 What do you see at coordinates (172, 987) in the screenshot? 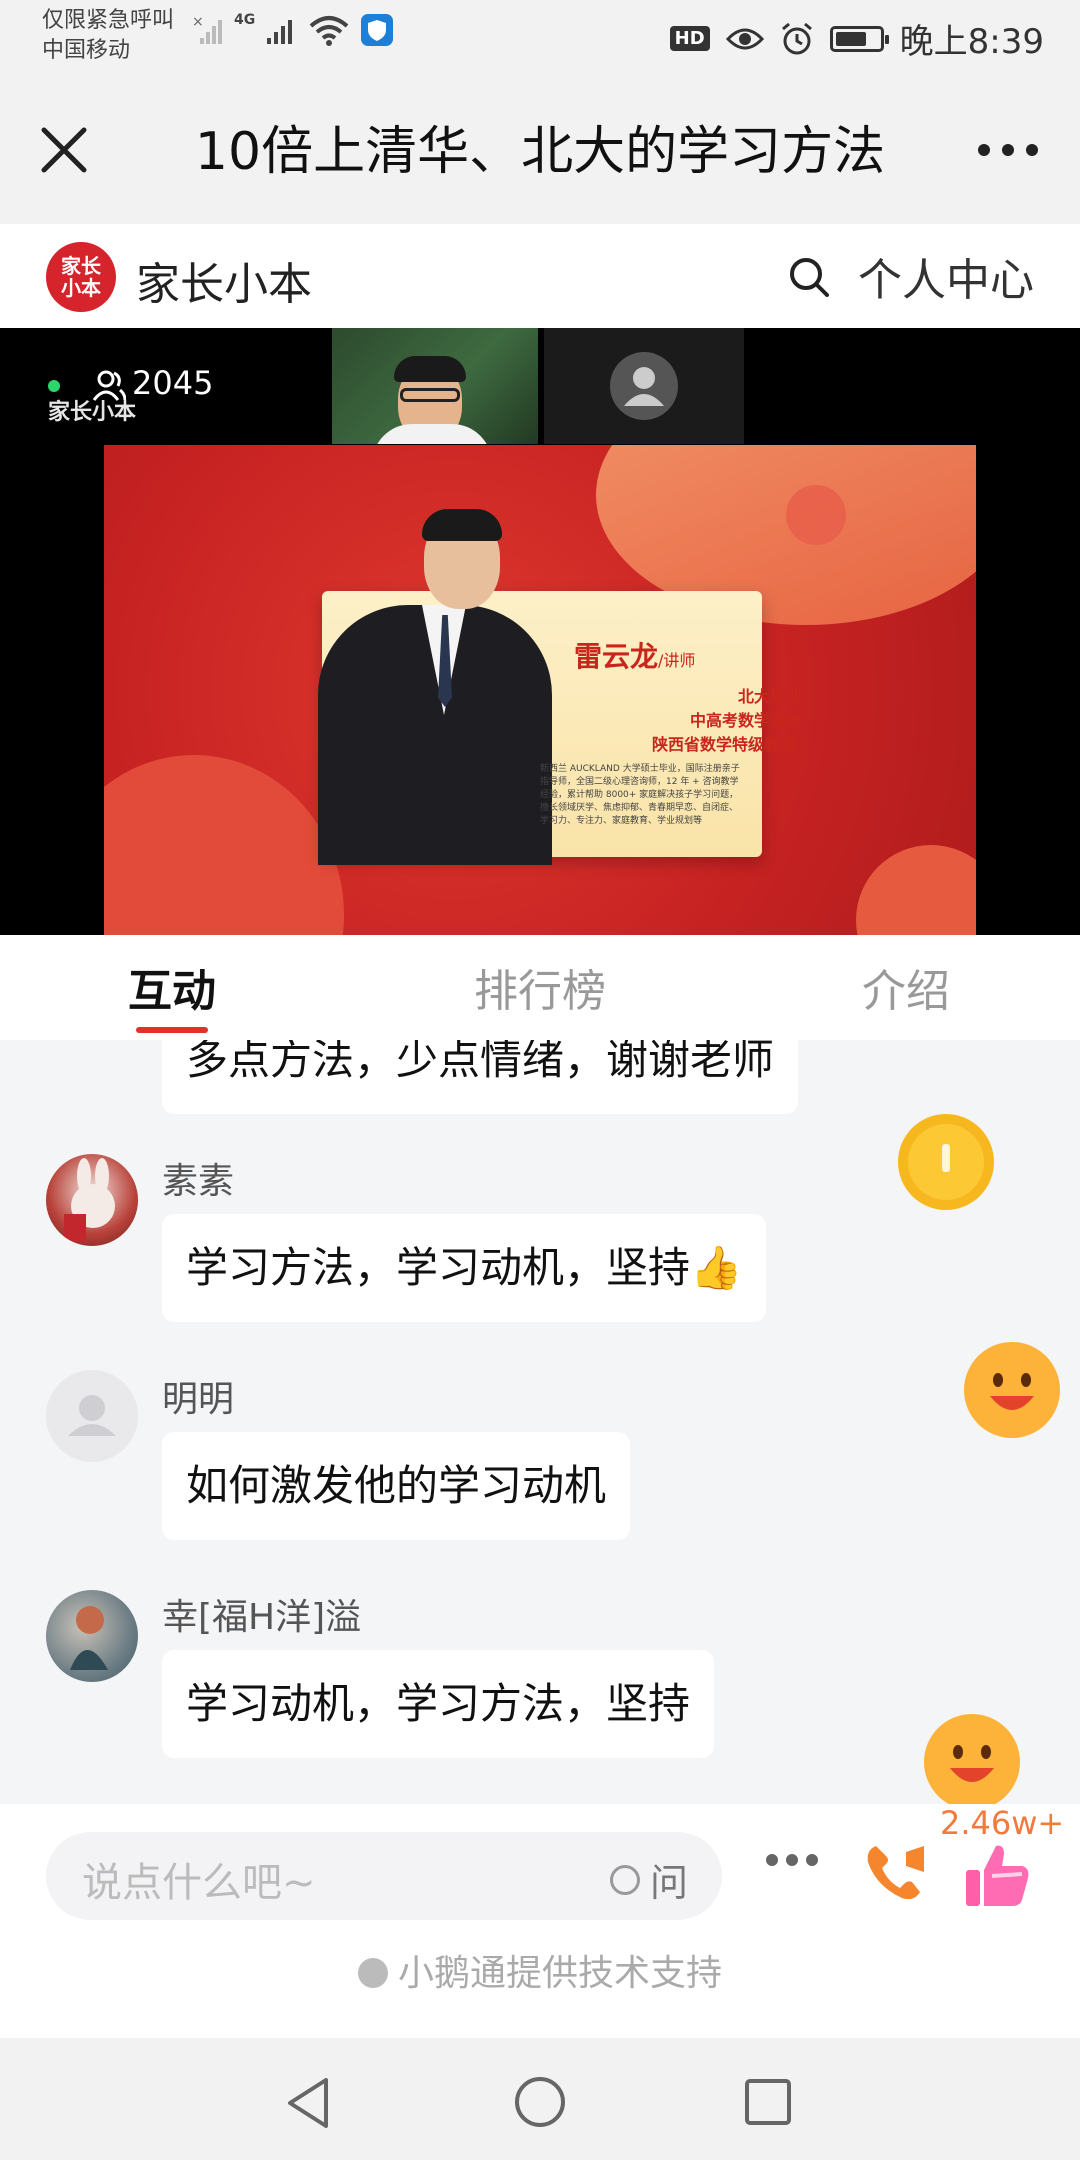
I see `tab-interaction: 互动` at bounding box center [172, 987].